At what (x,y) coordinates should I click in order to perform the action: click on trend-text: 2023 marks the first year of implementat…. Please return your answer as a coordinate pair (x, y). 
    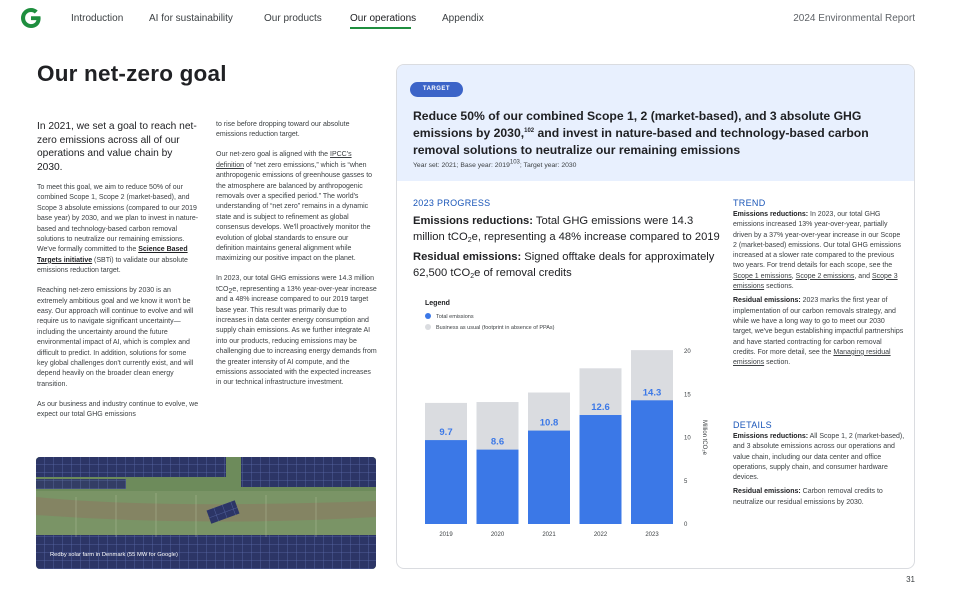
    Looking at the image, I should click on (818, 326).